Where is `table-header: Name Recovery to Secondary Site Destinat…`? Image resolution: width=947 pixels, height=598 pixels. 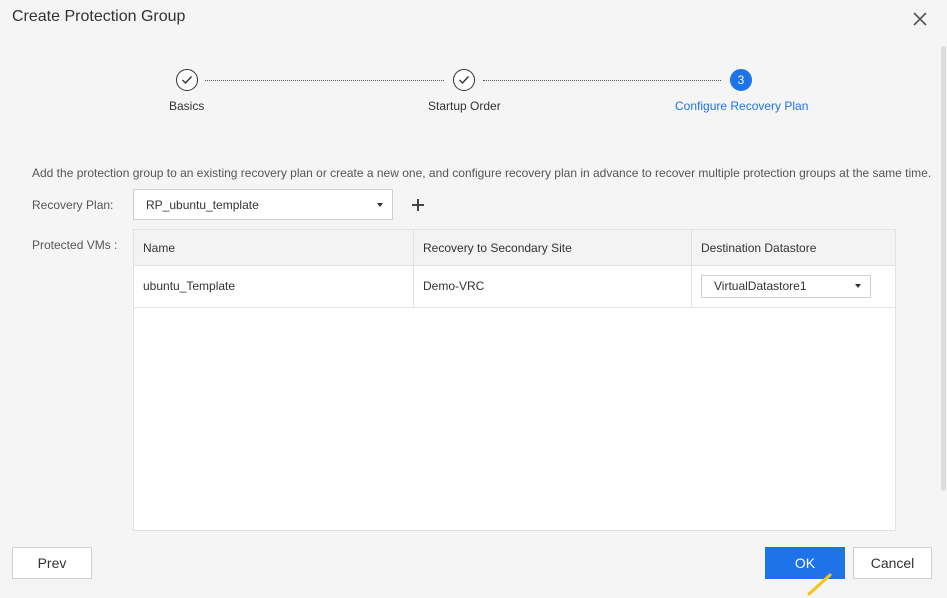 table-header: Name Recovery to Secondary Site Destinat… is located at coordinates (514, 248).